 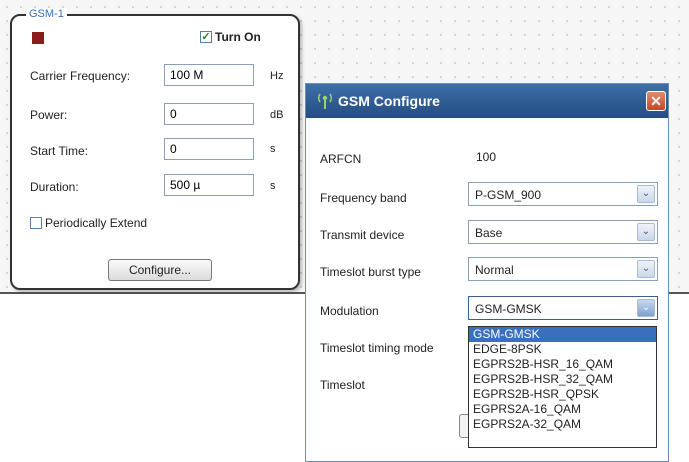 What do you see at coordinates (209, 185) in the screenshot?
I see `duration-input` at bounding box center [209, 185].